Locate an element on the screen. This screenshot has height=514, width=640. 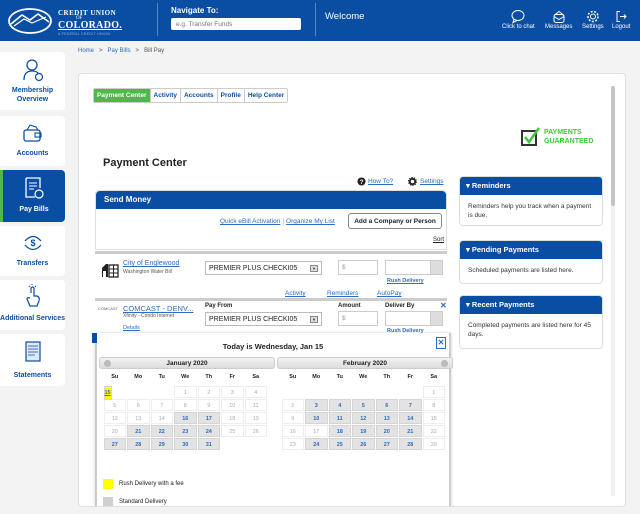
legend-standard: Standard Delivery is located at coordinates (135, 501).